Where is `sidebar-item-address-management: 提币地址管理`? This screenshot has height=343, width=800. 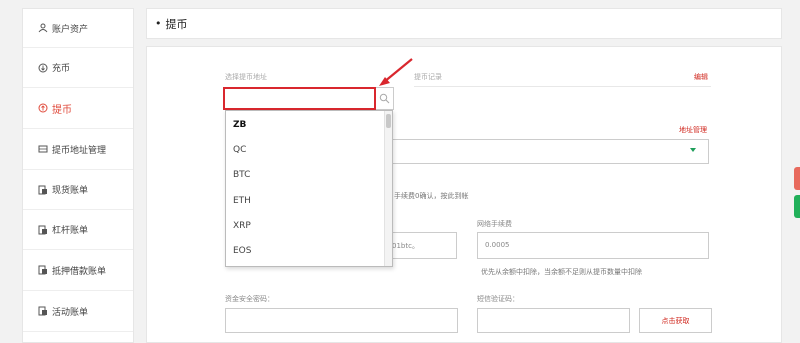 sidebar-item-address-management: 提币地址管理 is located at coordinates (78, 149).